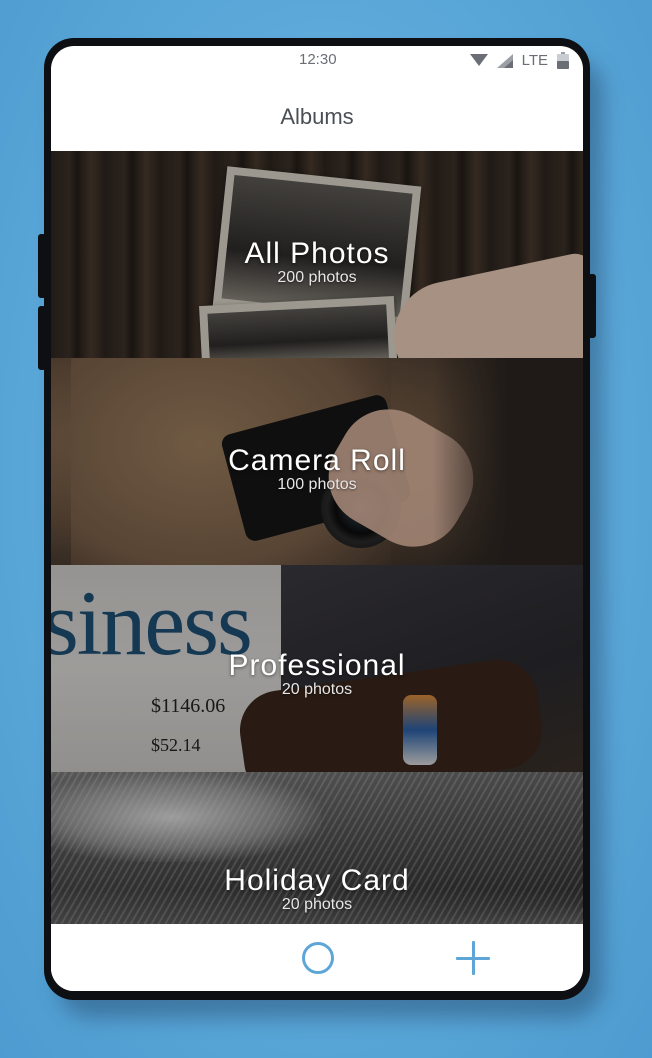 This screenshot has width=652, height=1058. What do you see at coordinates (519, 60) in the screenshot?
I see `status-icons: LTE` at bounding box center [519, 60].